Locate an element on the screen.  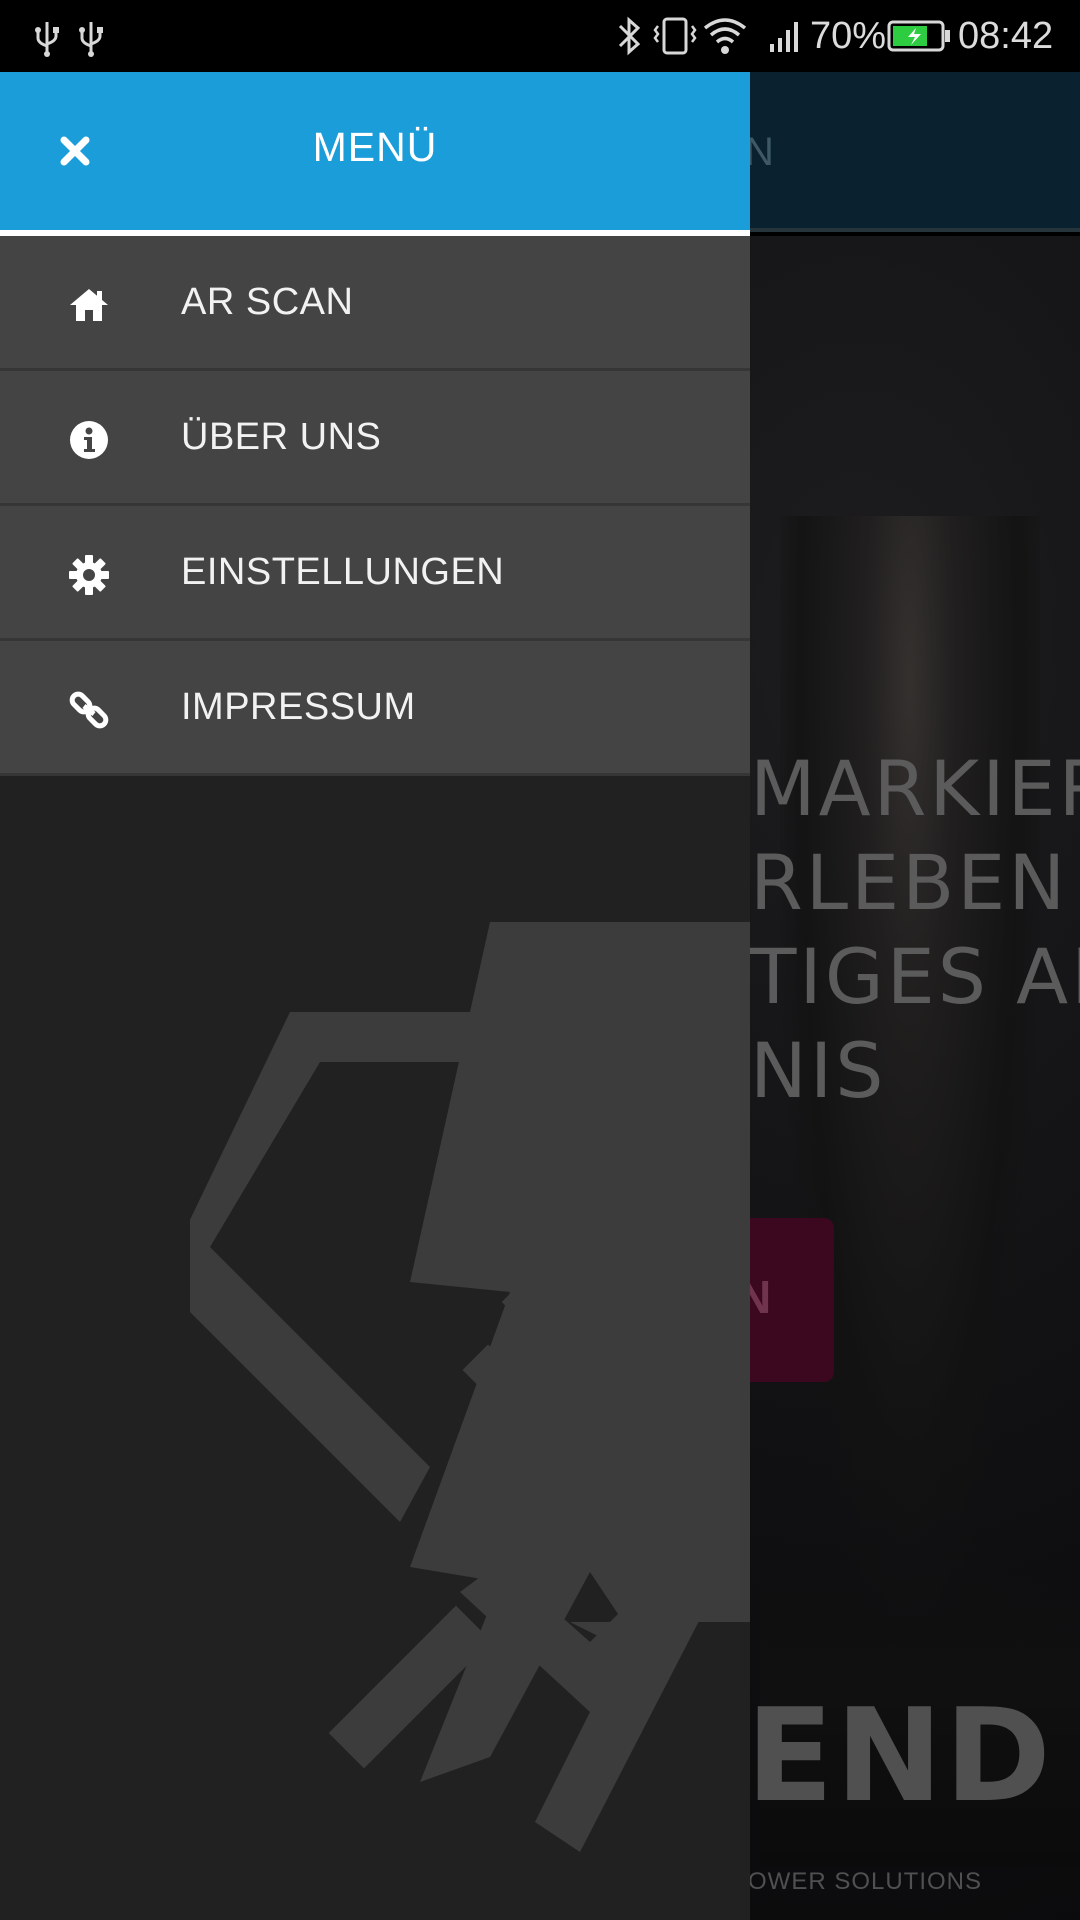
menu-item-label: AR SCAN is located at coordinates (267, 302).